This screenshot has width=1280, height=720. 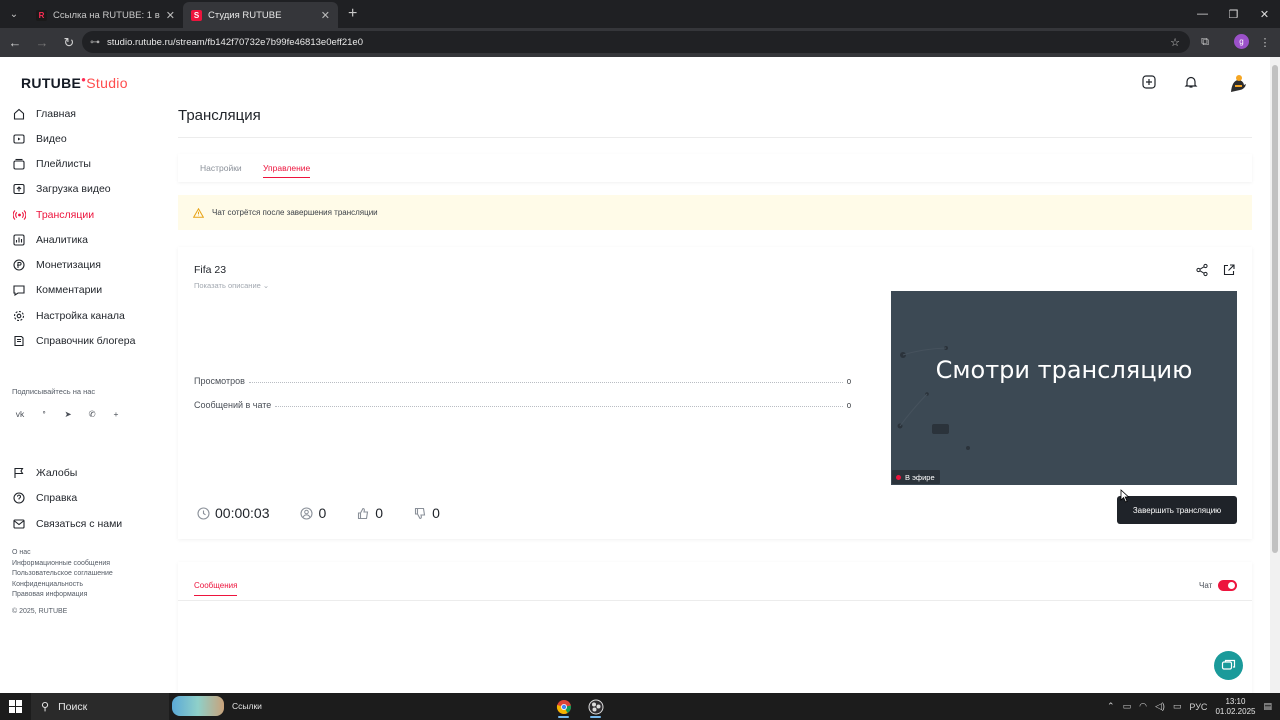 What do you see at coordinates (19, 290) in the screenshot?
I see `comments-icon` at bounding box center [19, 290].